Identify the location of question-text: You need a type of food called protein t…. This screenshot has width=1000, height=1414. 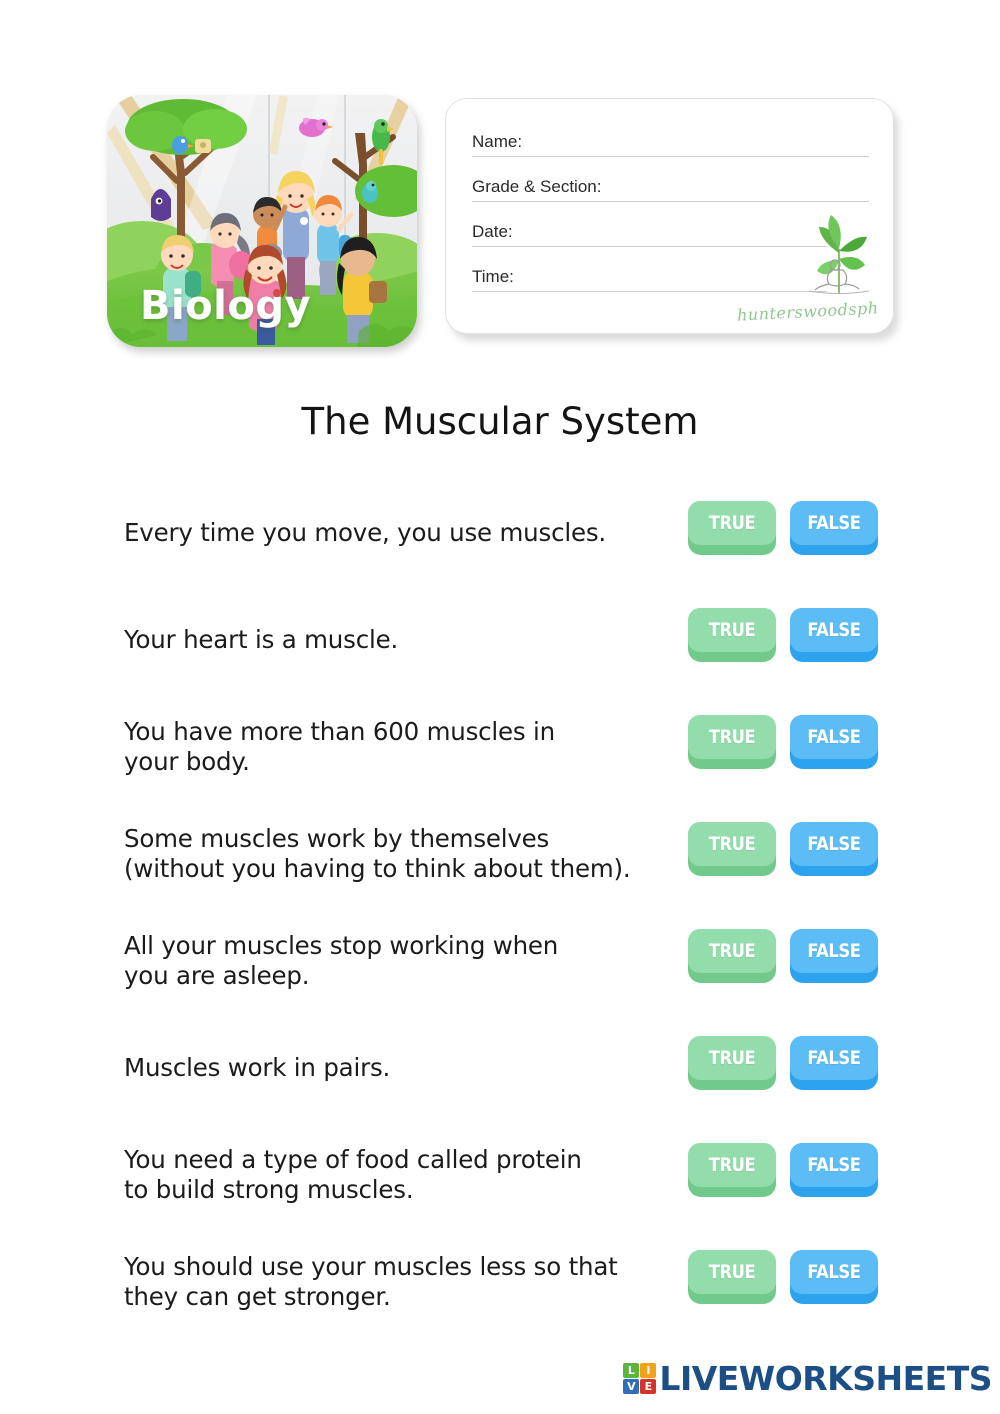
(404, 1175).